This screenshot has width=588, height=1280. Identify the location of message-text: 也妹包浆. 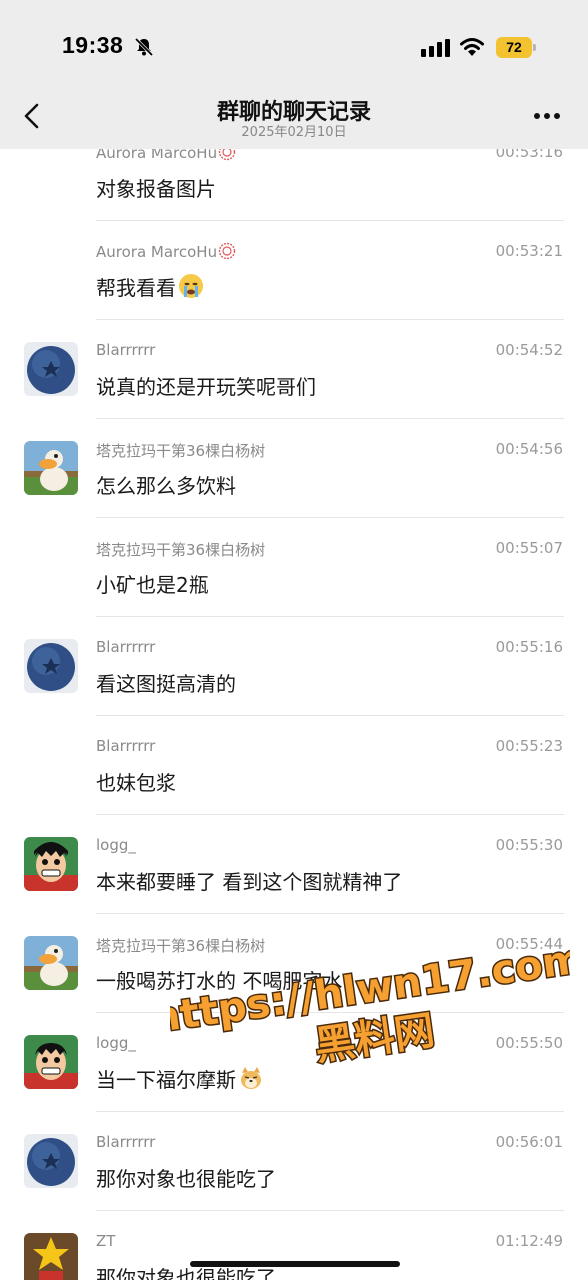
(136, 783).